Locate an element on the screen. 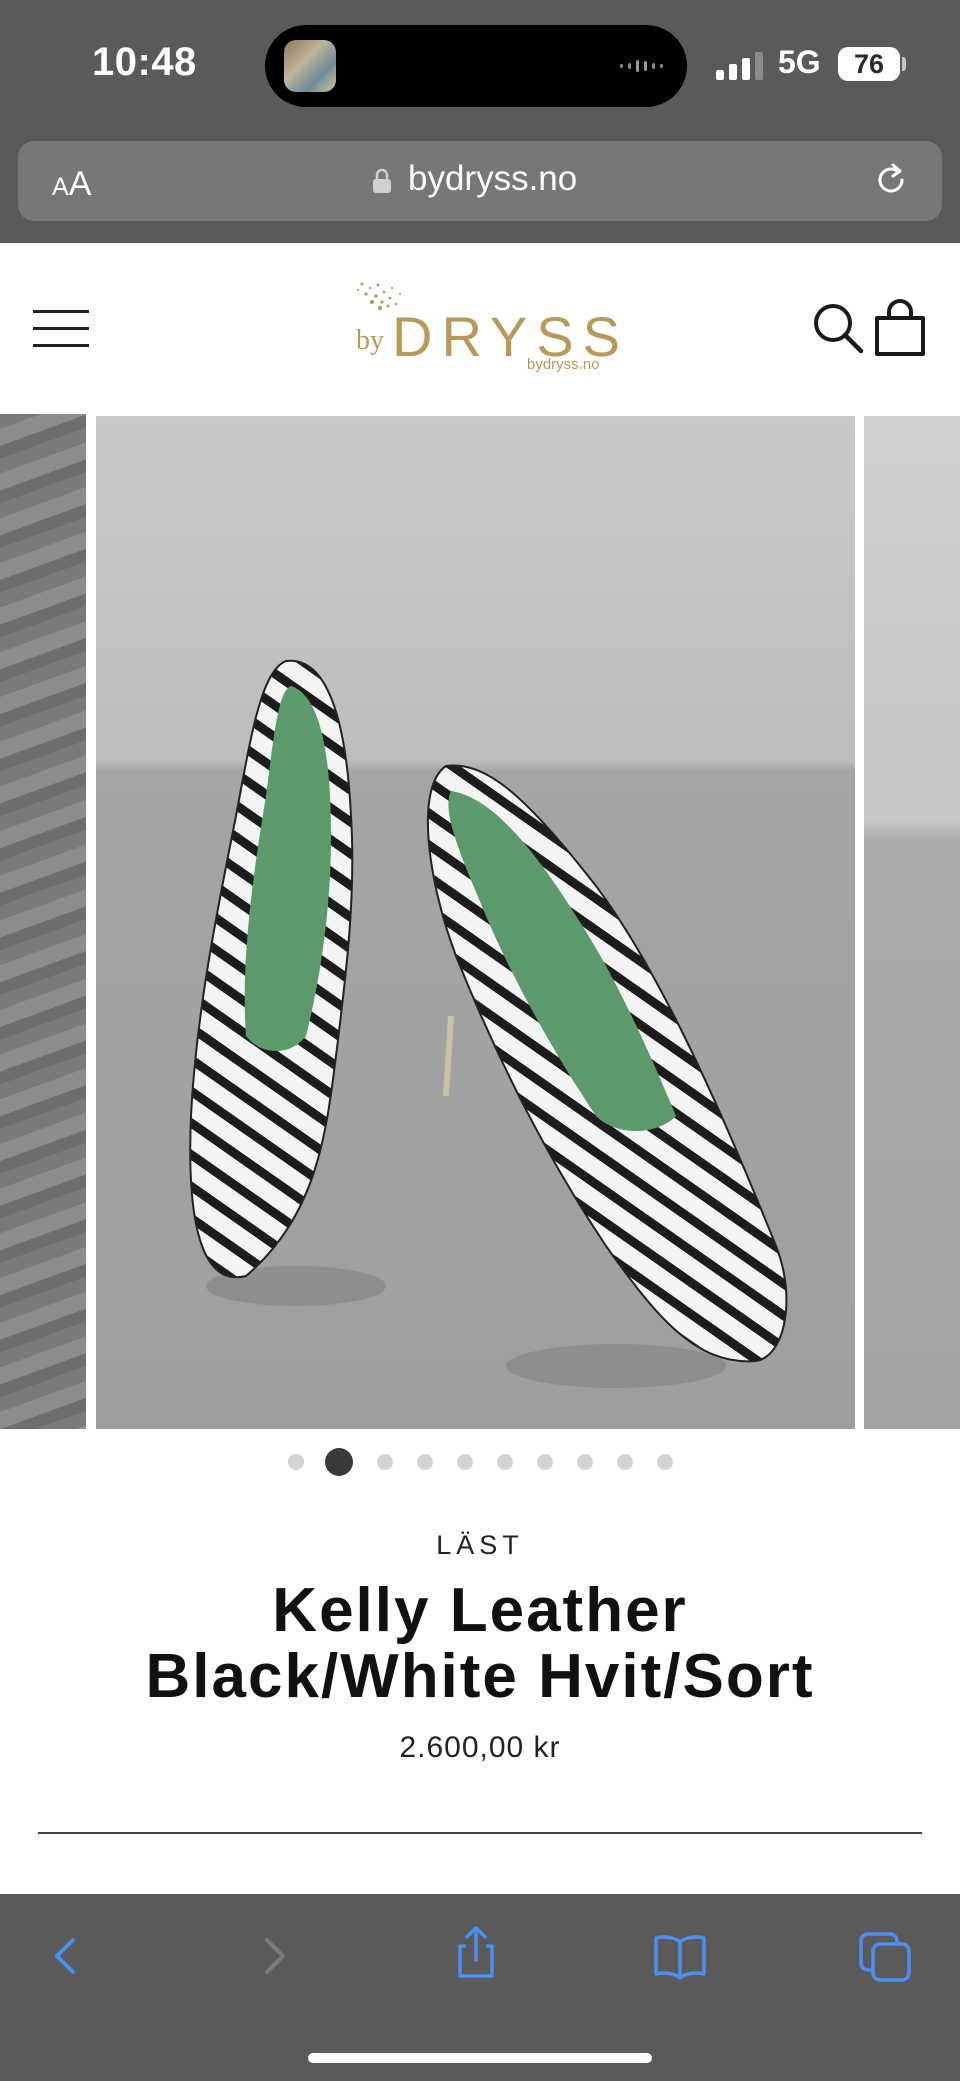  gallery-image-next is located at coordinates (912, 922).